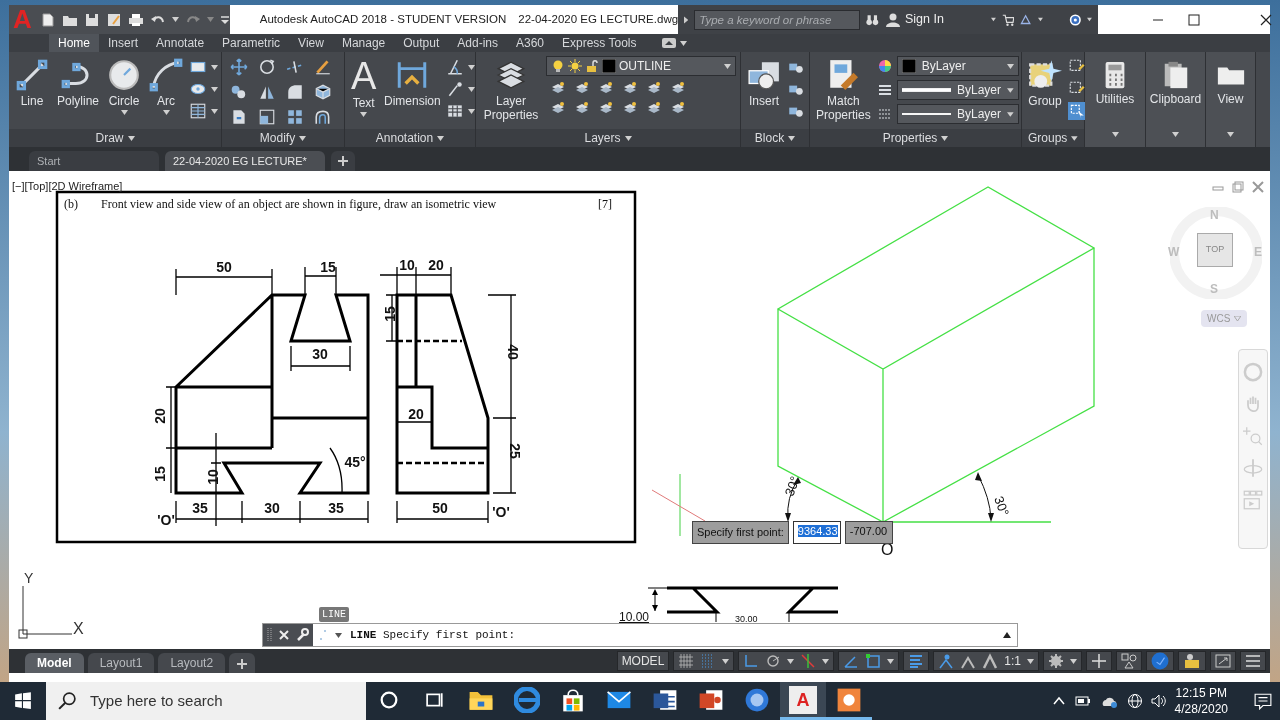 The height and width of the screenshot is (720, 1280). What do you see at coordinates (816, 532) in the screenshot?
I see `x-coordinate-field: 9364.33` at bounding box center [816, 532].